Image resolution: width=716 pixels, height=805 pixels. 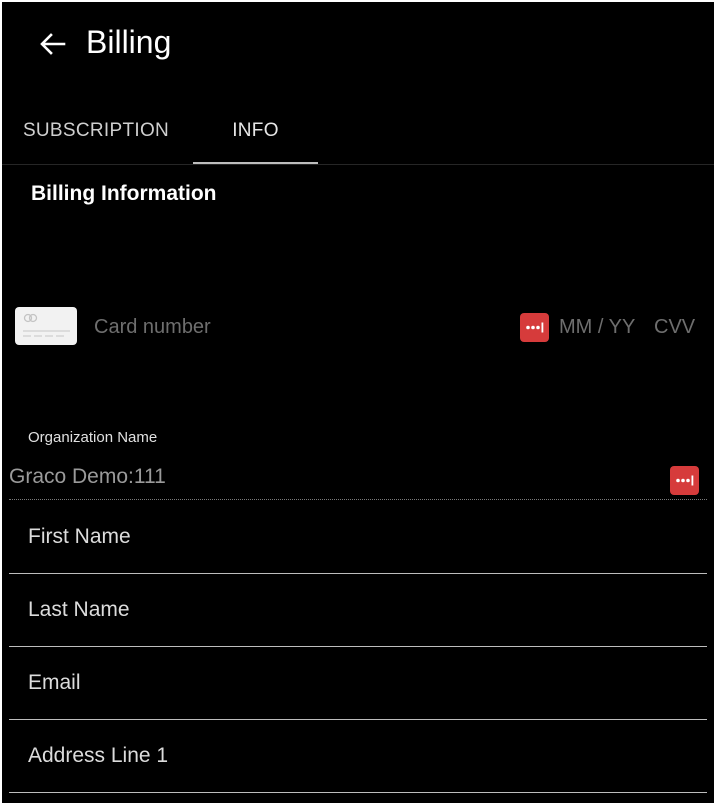 I want to click on expiry-input: MM / YY, so click(x=597, y=327).